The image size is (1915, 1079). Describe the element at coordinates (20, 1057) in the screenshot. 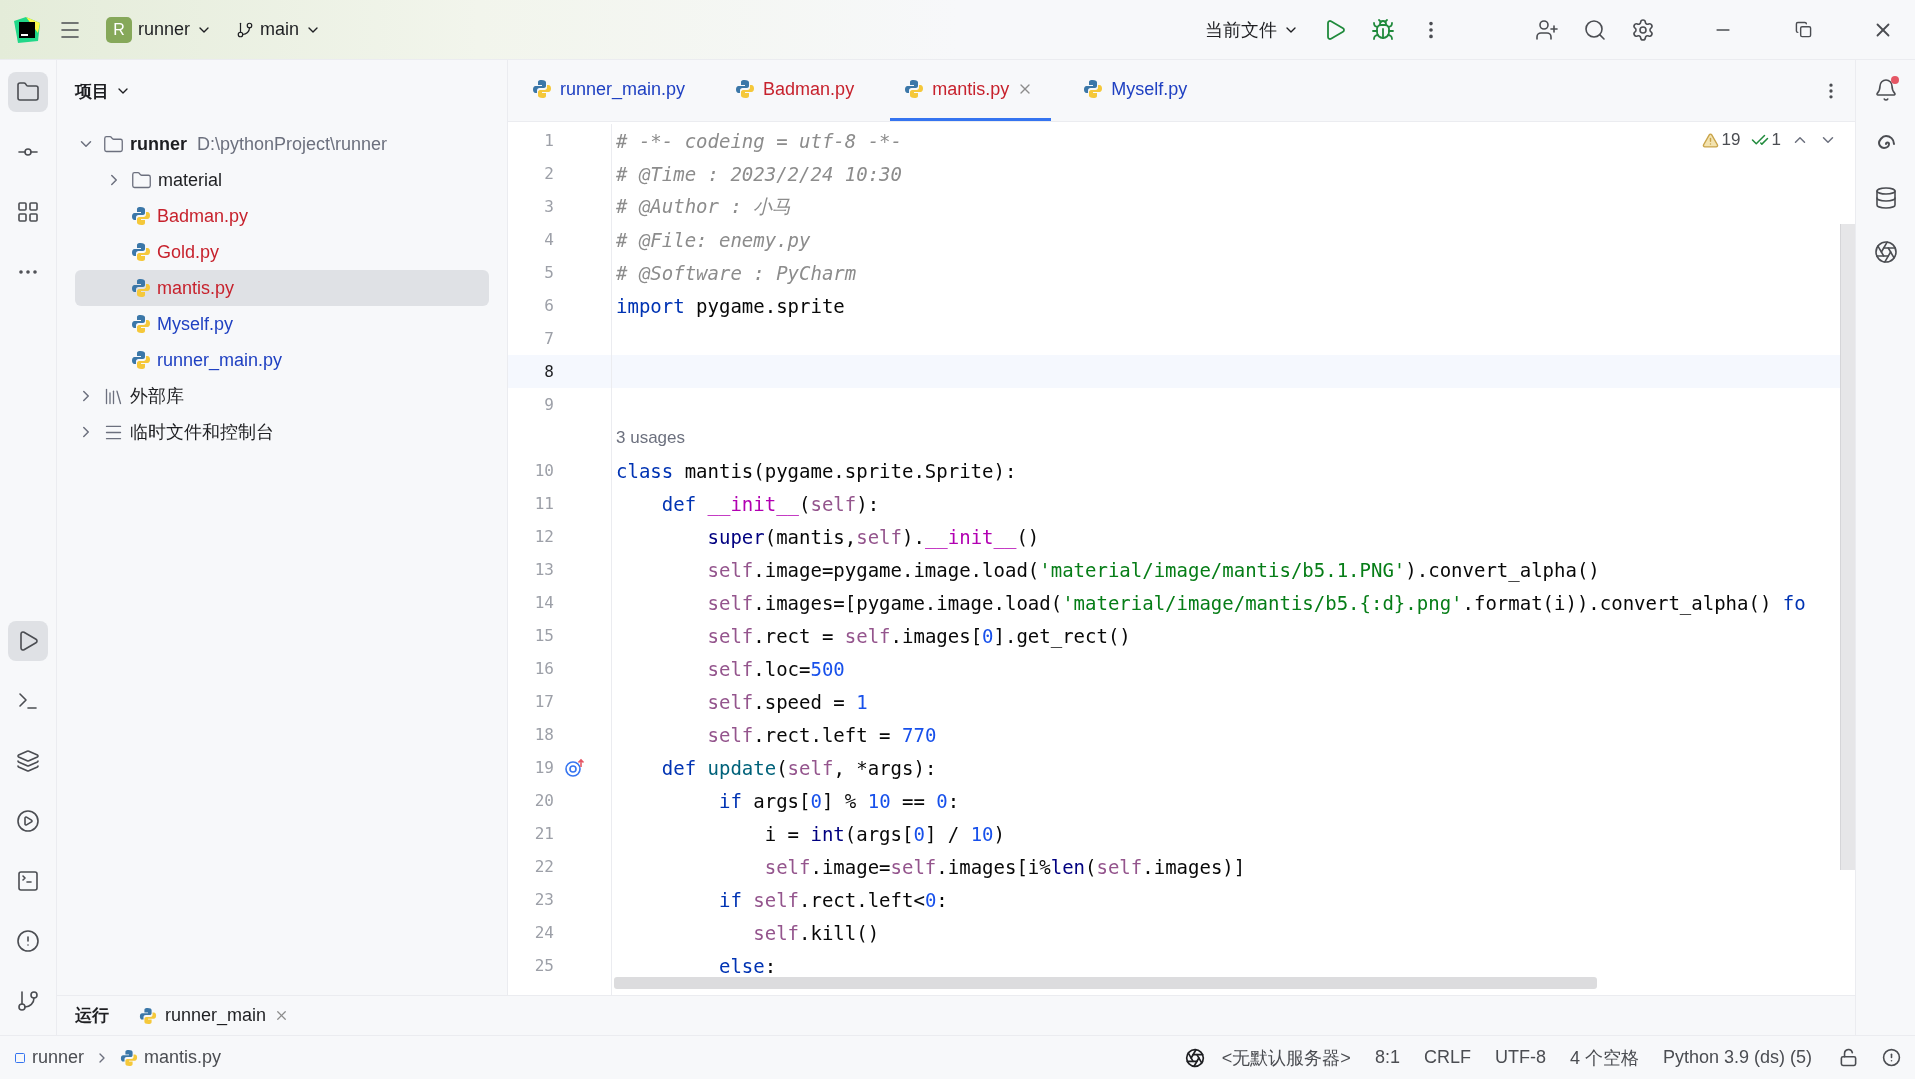

I see `module-icon` at that location.